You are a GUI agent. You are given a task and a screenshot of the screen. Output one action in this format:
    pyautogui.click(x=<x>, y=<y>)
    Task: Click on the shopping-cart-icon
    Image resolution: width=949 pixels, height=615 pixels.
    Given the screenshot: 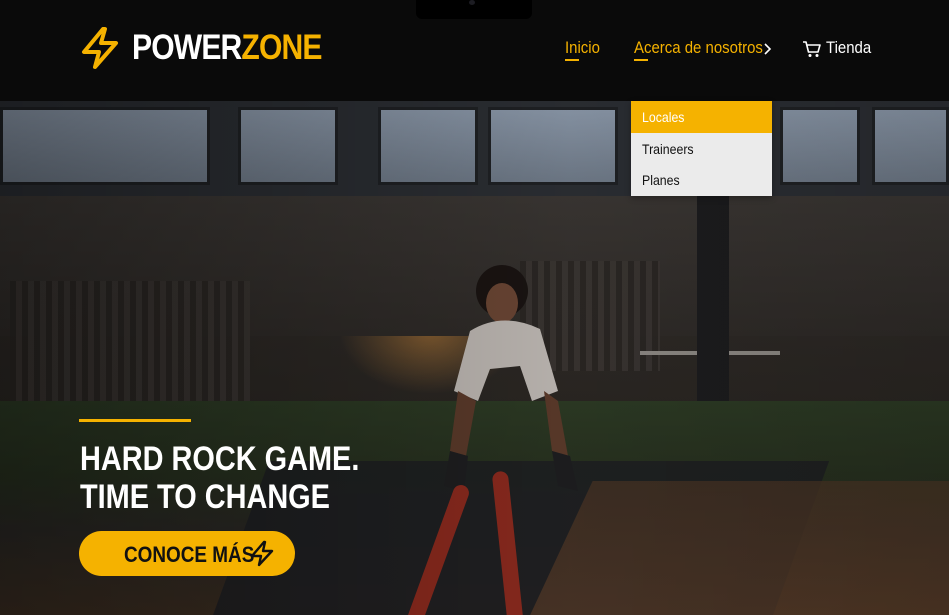 What is the action you would take?
    pyautogui.click(x=811, y=49)
    